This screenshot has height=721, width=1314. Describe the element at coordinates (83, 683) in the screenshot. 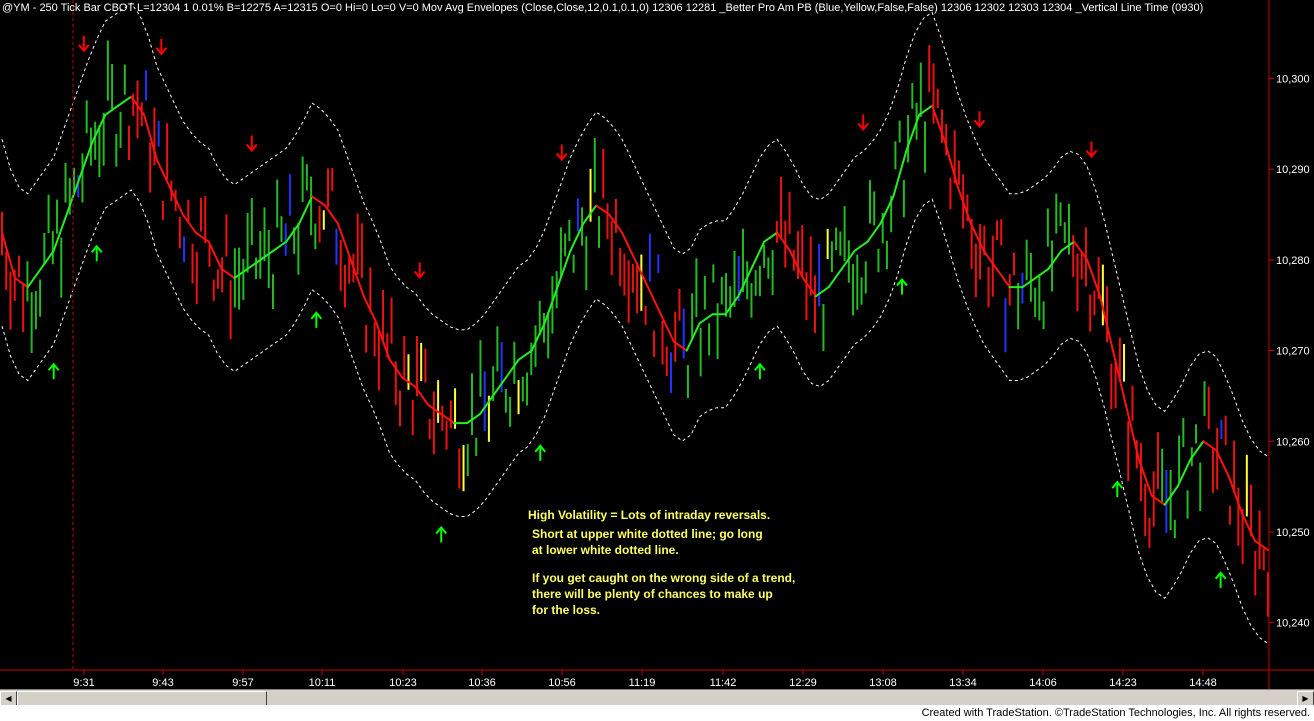

I see `x-tick-label: 9:31` at that location.